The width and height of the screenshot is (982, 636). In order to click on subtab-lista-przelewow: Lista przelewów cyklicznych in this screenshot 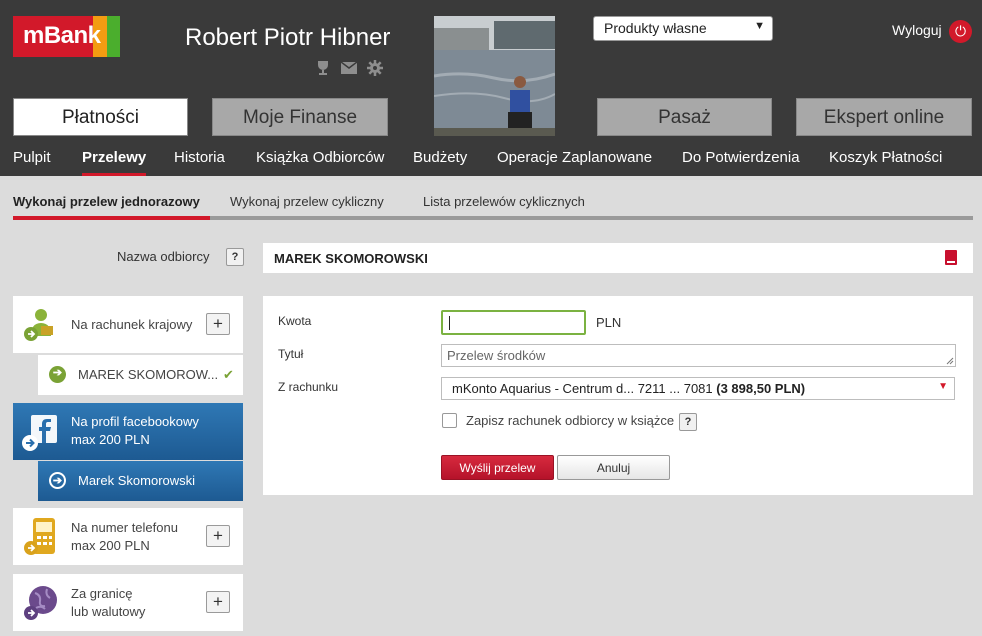, I will do `click(504, 201)`.